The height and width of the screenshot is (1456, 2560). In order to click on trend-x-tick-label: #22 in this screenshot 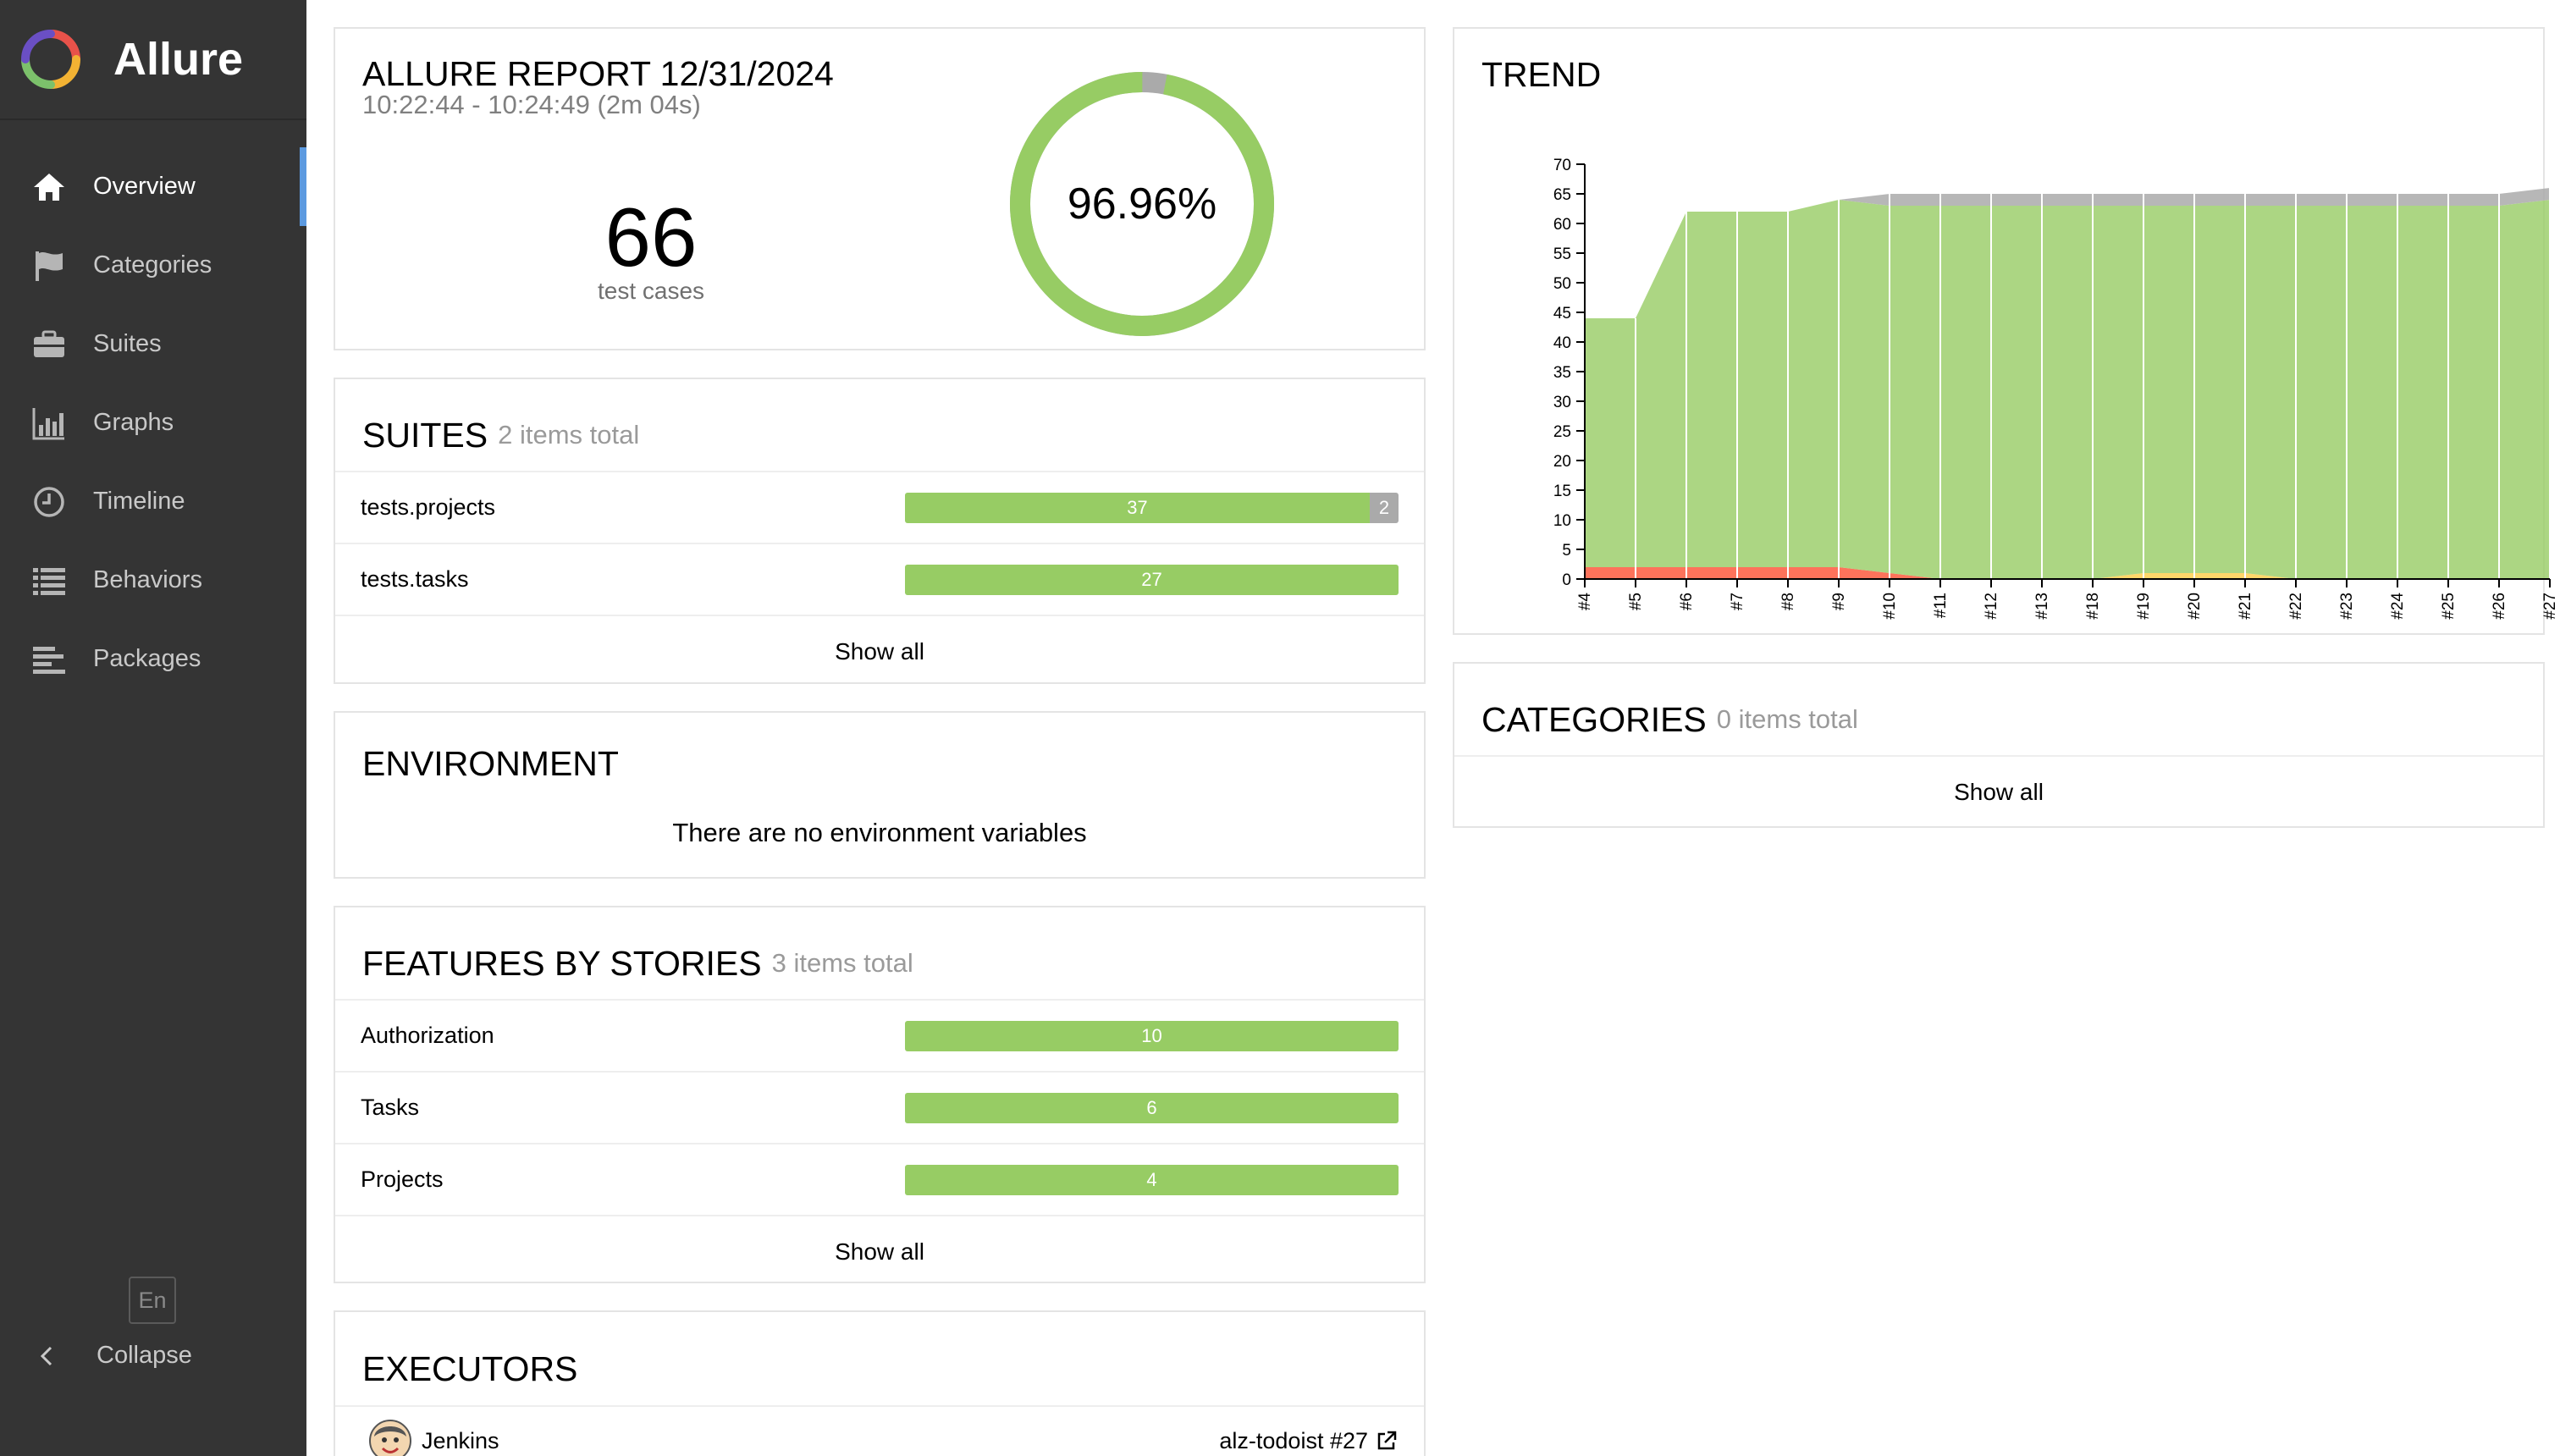, I will do `click(2296, 606)`.